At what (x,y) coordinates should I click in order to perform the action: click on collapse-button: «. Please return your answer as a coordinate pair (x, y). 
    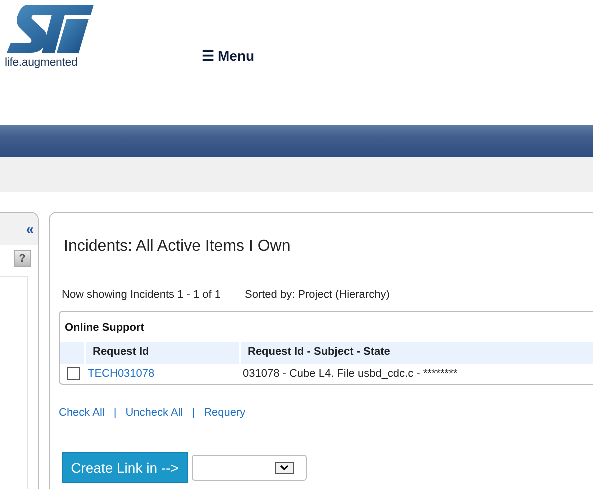
    Looking at the image, I should click on (30, 229).